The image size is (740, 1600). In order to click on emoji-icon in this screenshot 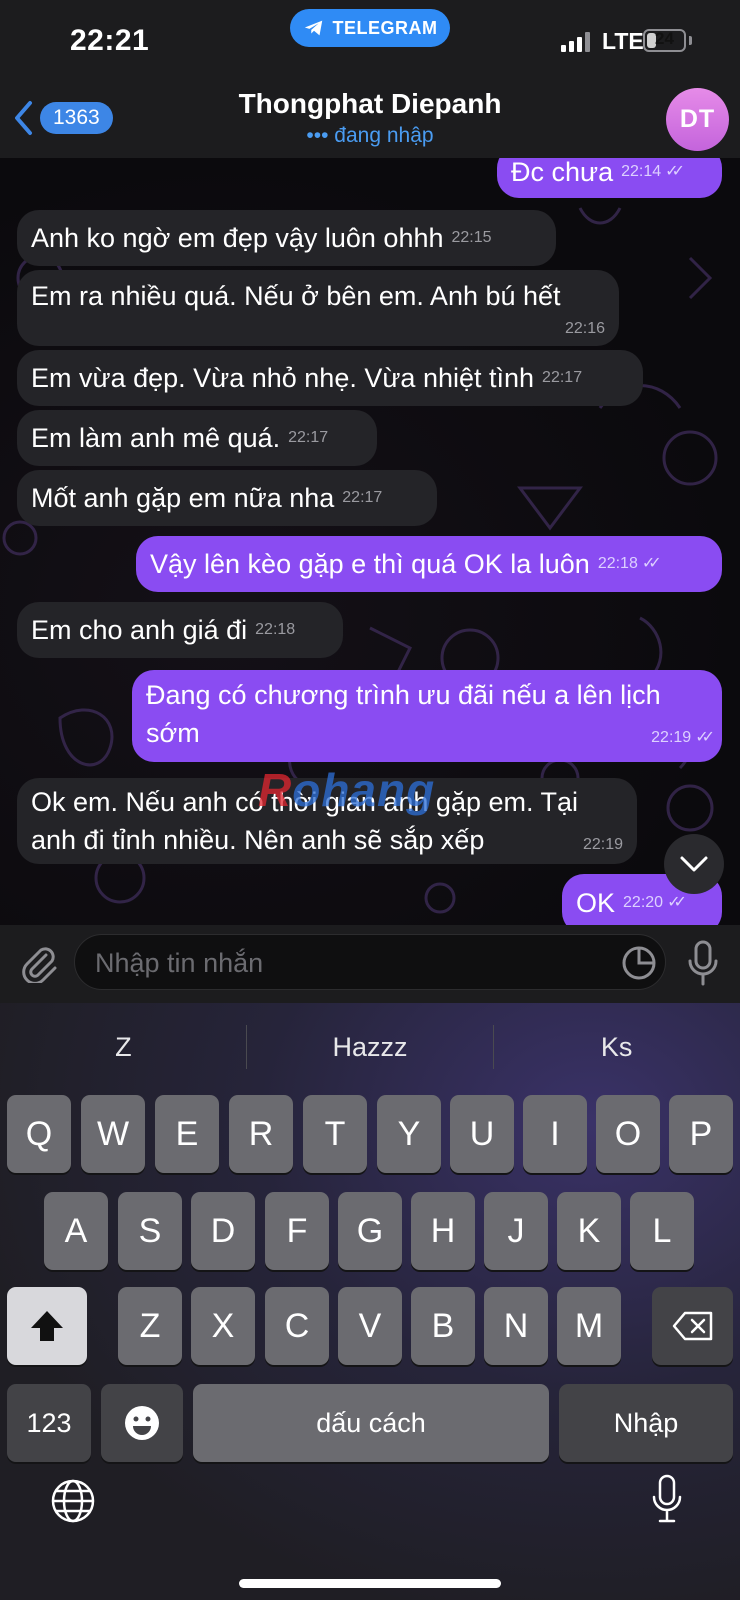, I will do `click(142, 1423)`.